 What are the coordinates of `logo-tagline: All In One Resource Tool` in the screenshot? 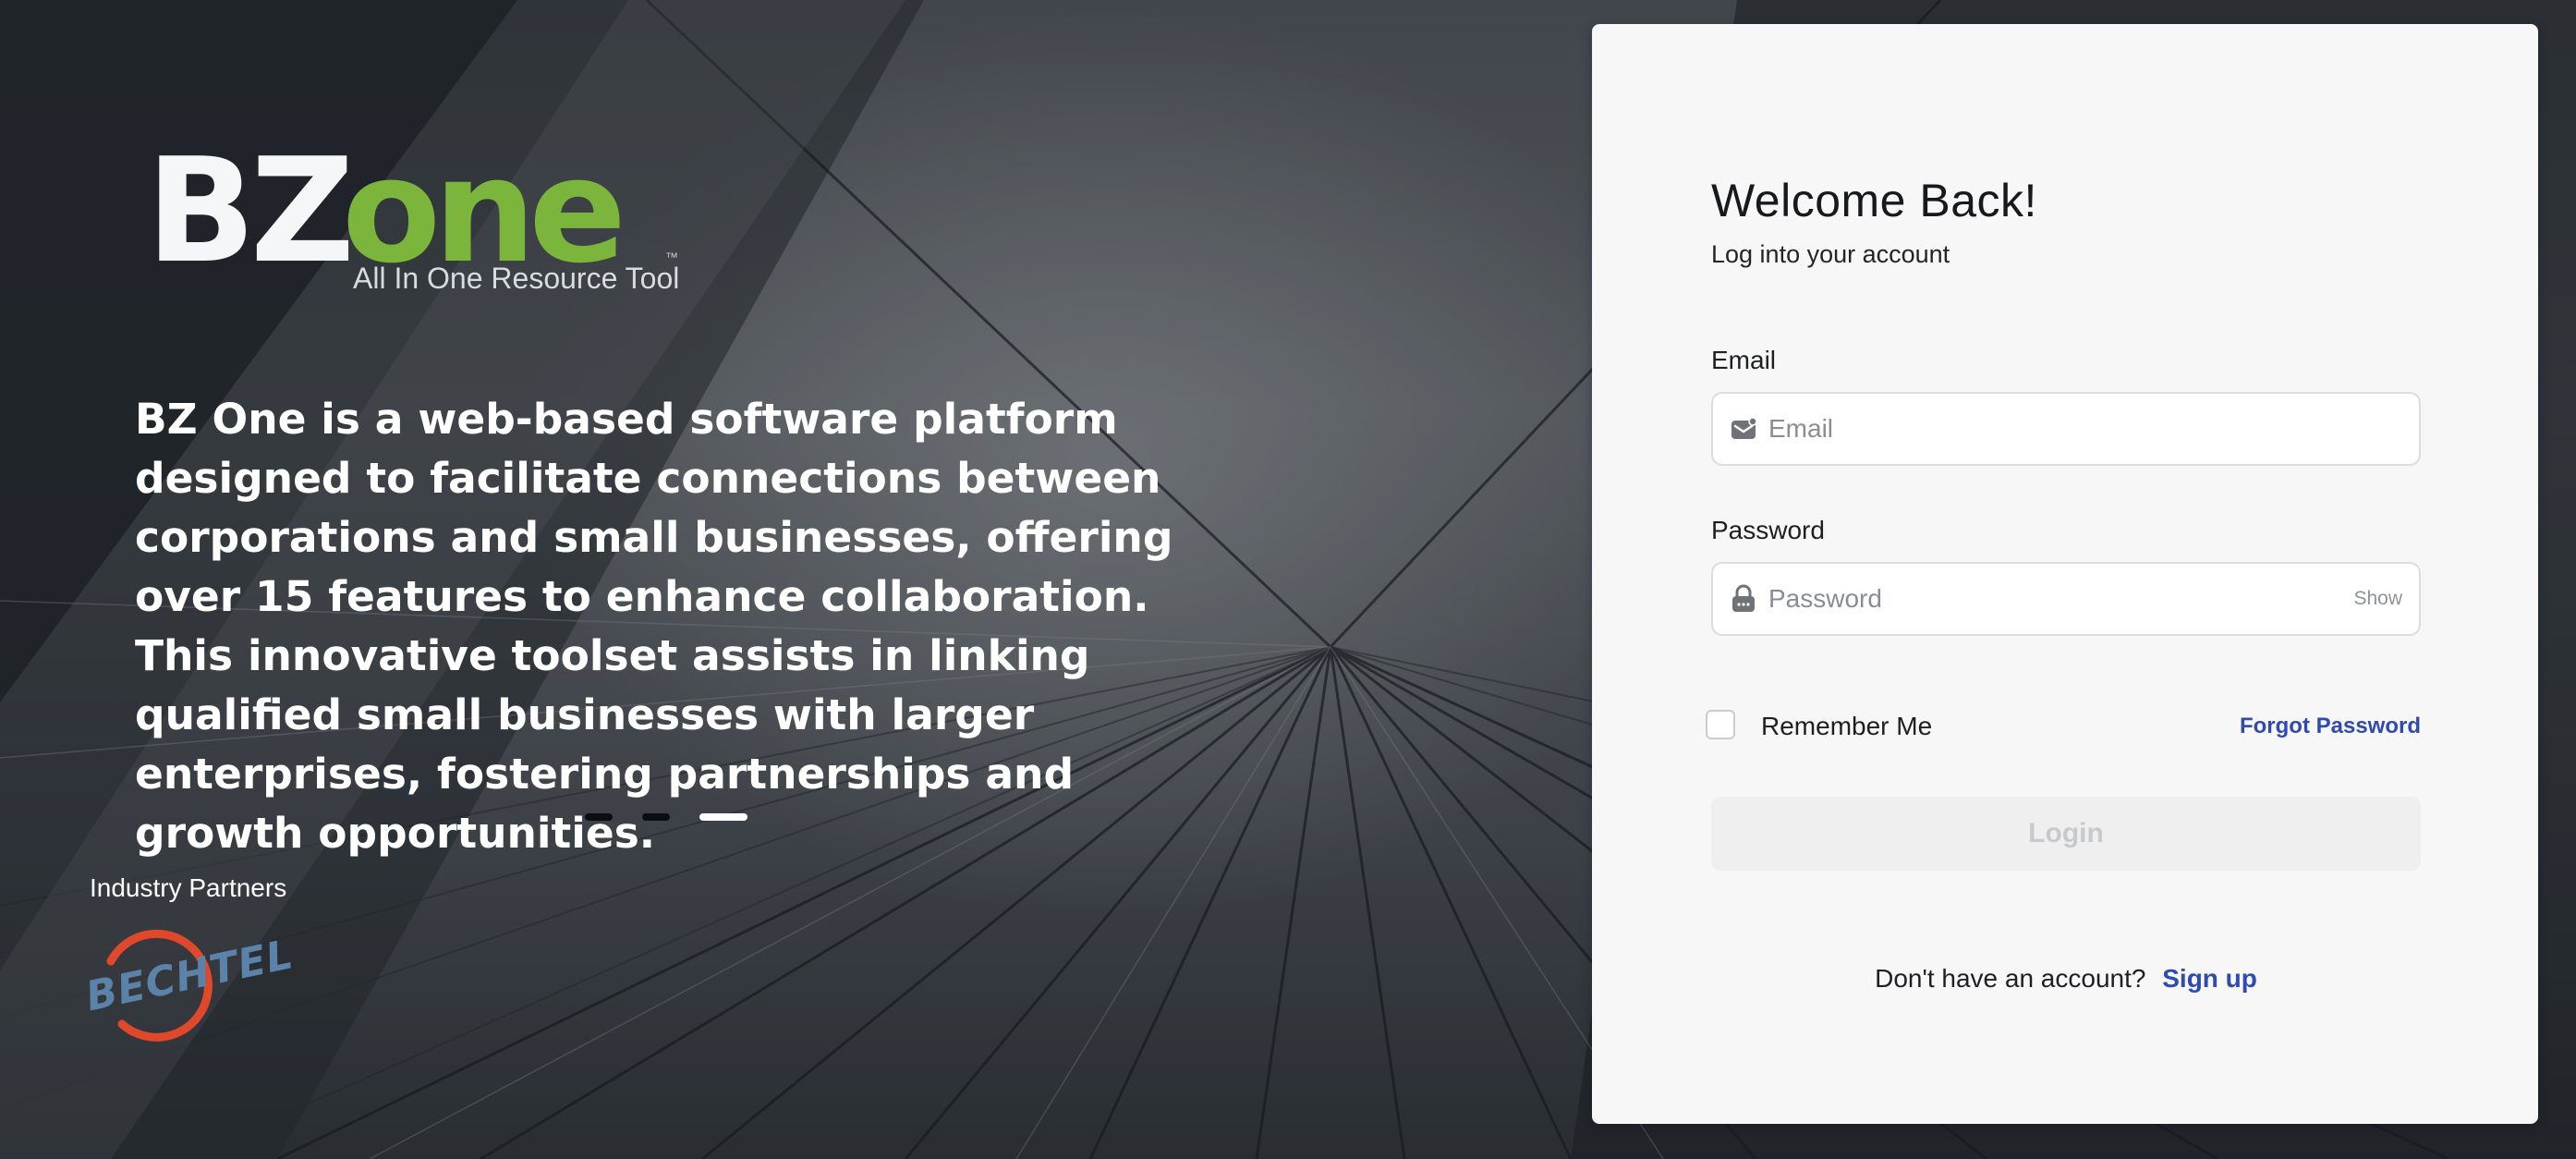 It's located at (516, 279).